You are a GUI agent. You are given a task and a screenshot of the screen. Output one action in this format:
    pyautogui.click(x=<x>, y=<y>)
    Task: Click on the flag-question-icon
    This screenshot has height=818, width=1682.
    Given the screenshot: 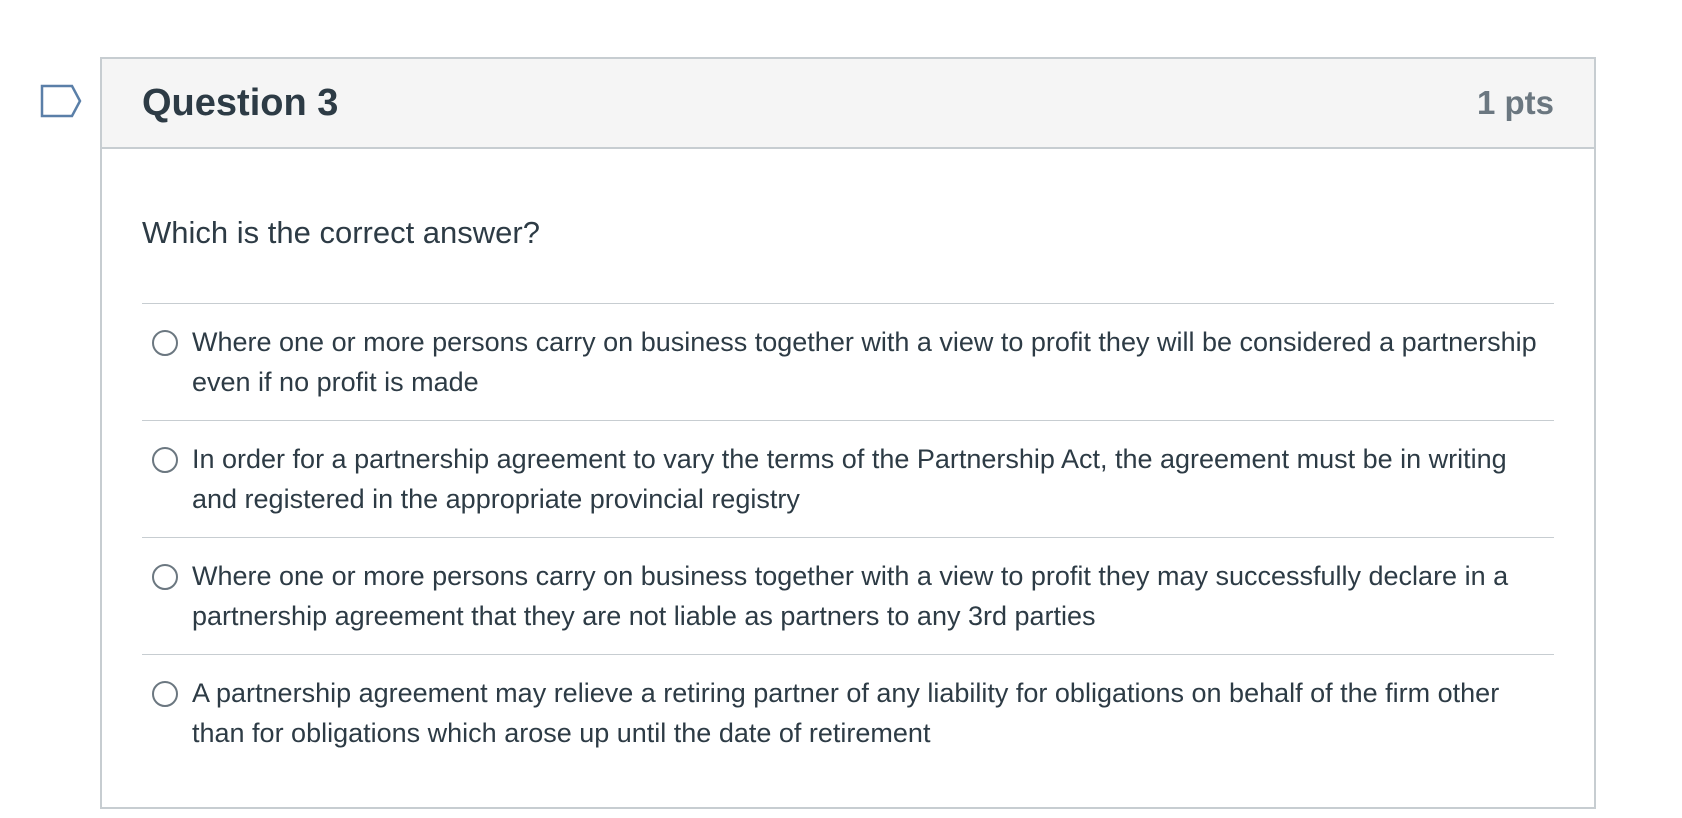 What is the action you would take?
    pyautogui.click(x=62, y=102)
    